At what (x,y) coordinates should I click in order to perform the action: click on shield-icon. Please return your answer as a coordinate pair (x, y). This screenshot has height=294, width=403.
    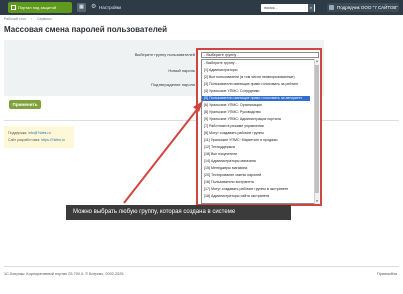
    Looking at the image, I should click on (13, 7).